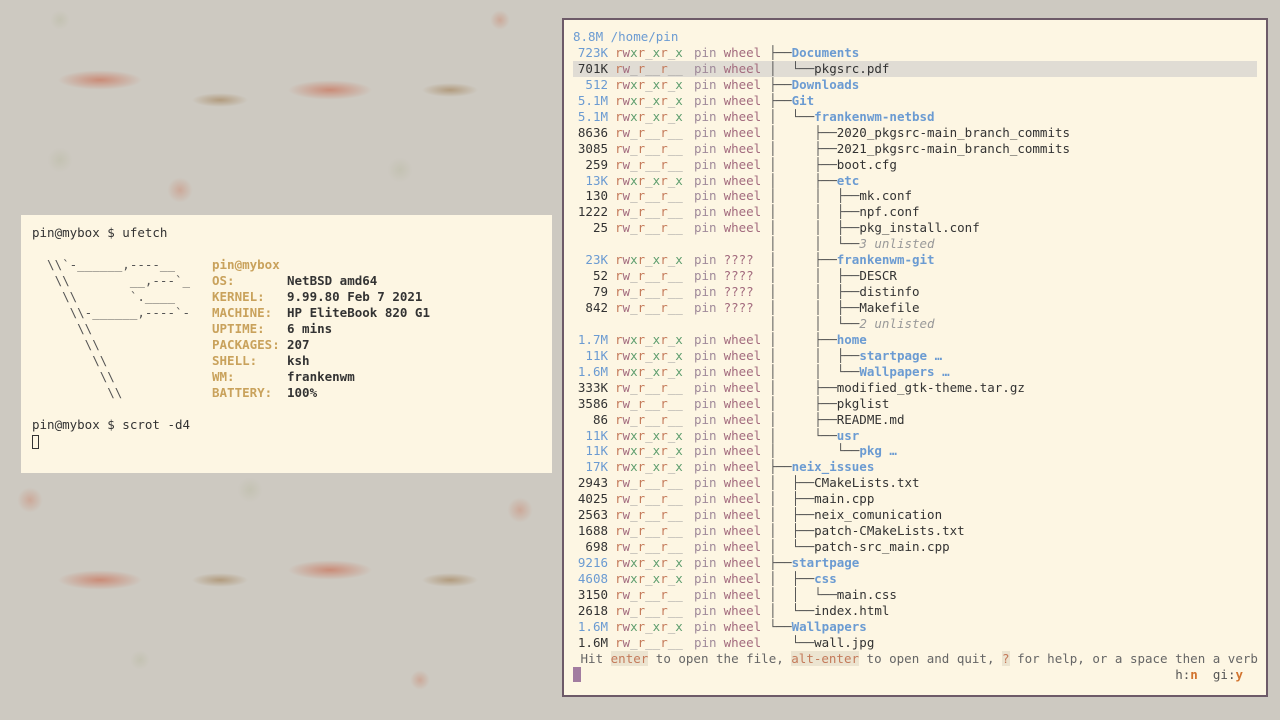  I want to click on directory-name: css, so click(825, 578).